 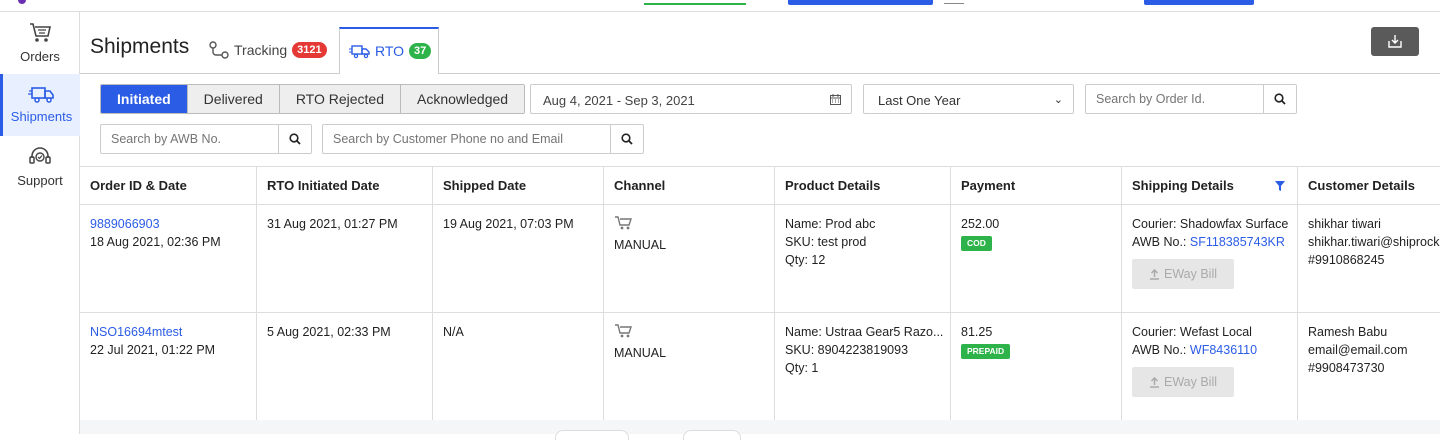 What do you see at coordinates (340, 99) in the screenshot?
I see `status-tab-rto-rejected: RTO Rejected` at bounding box center [340, 99].